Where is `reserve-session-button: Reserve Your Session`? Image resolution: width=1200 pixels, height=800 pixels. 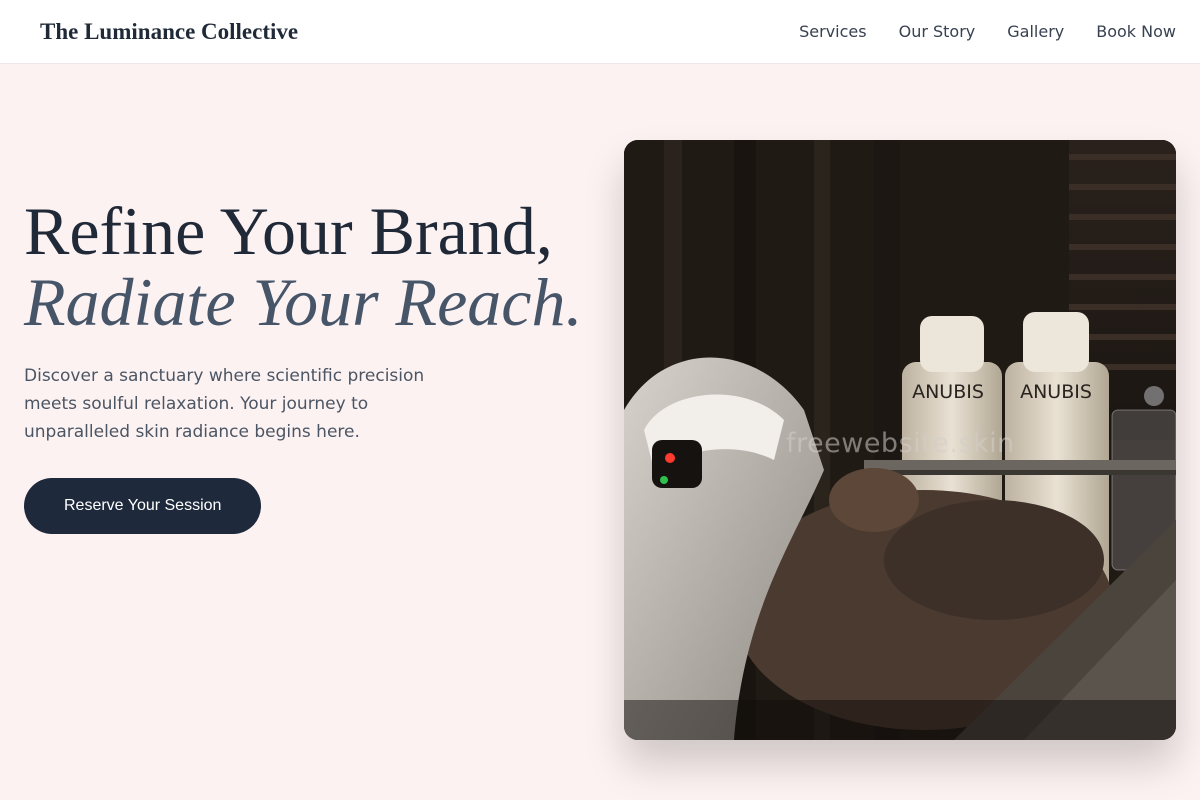 reserve-session-button: Reserve Your Session is located at coordinates (143, 506).